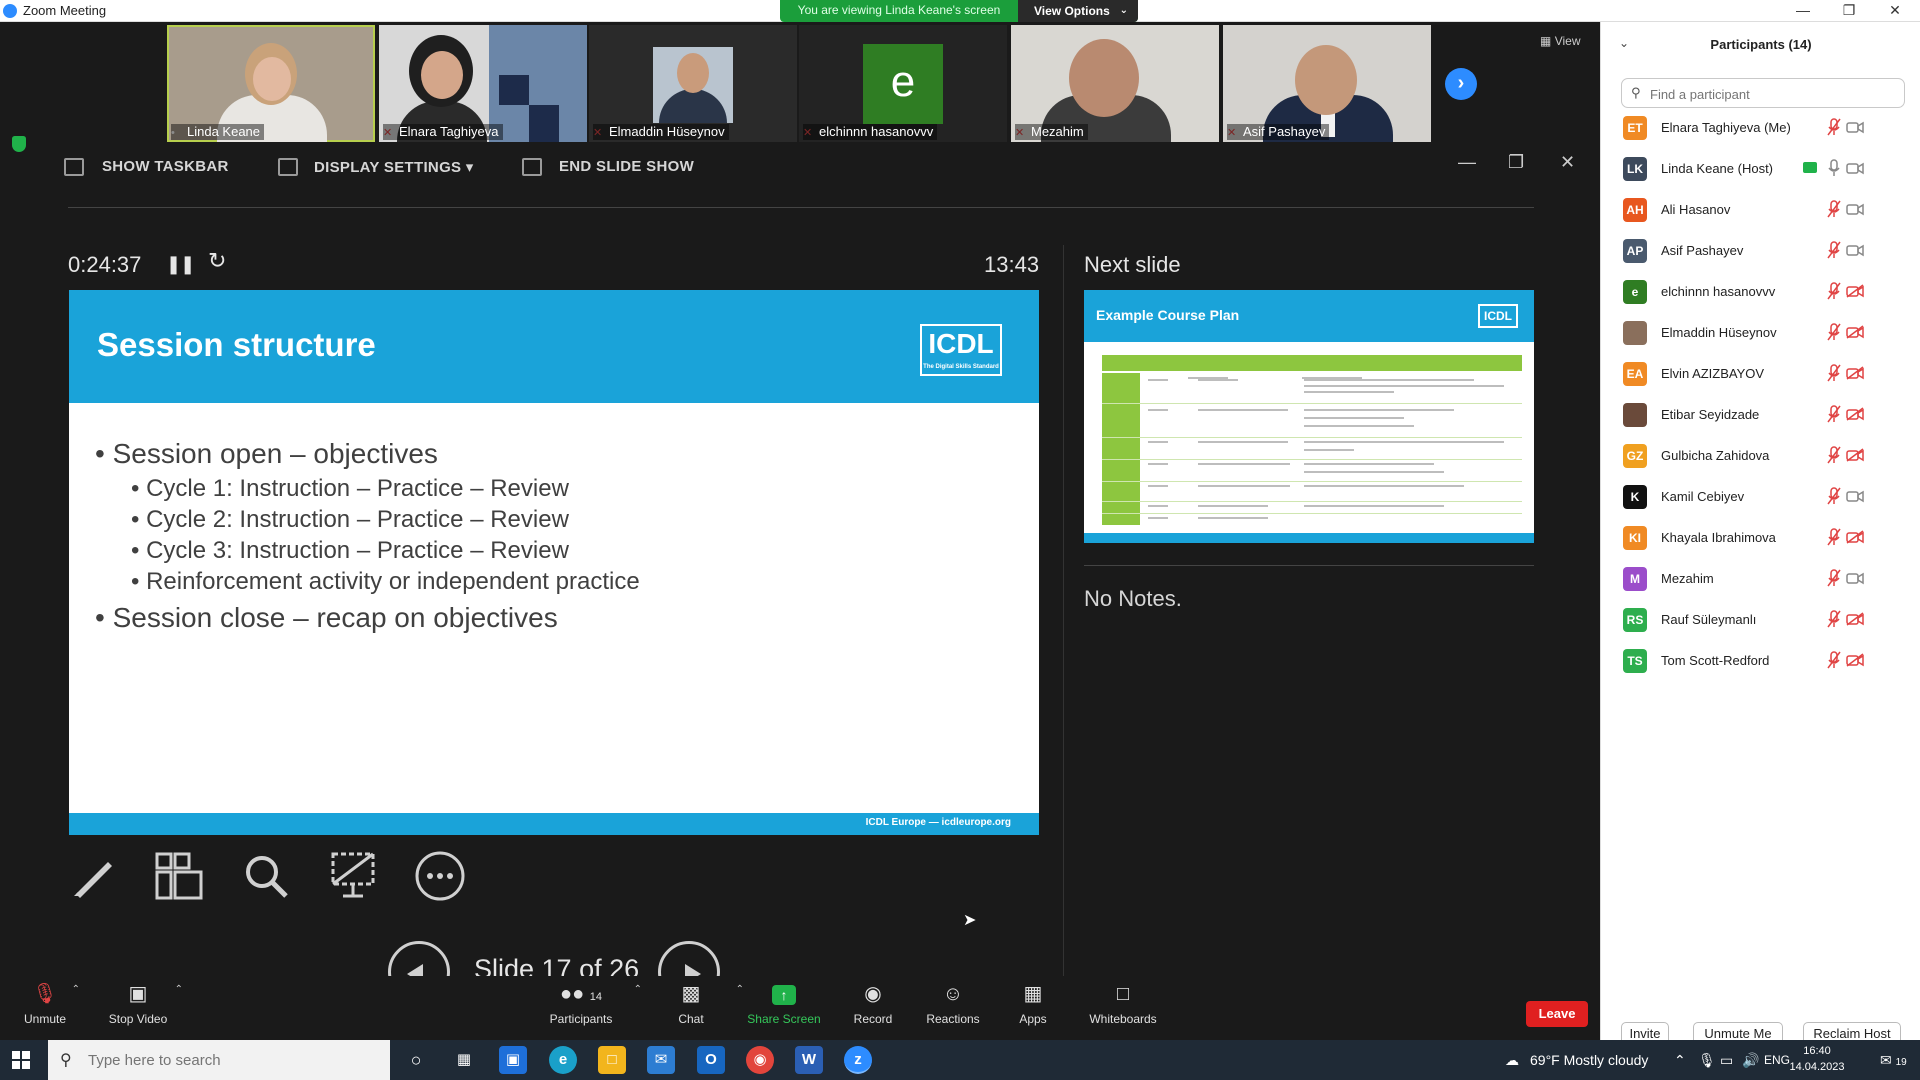 This screenshot has width=1920, height=1080. Describe the element at coordinates (1309, 416) in the screenshot. I see `next-slide-preview: Example Course Plan ICDL` at that location.